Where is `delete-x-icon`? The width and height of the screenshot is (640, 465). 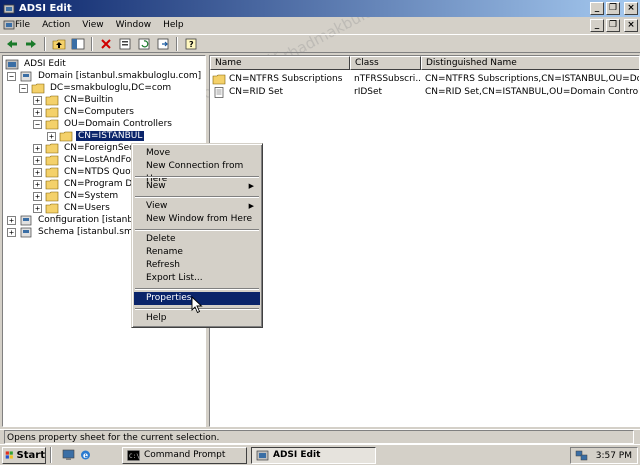
delete-x-icon is located at coordinates (106, 43).